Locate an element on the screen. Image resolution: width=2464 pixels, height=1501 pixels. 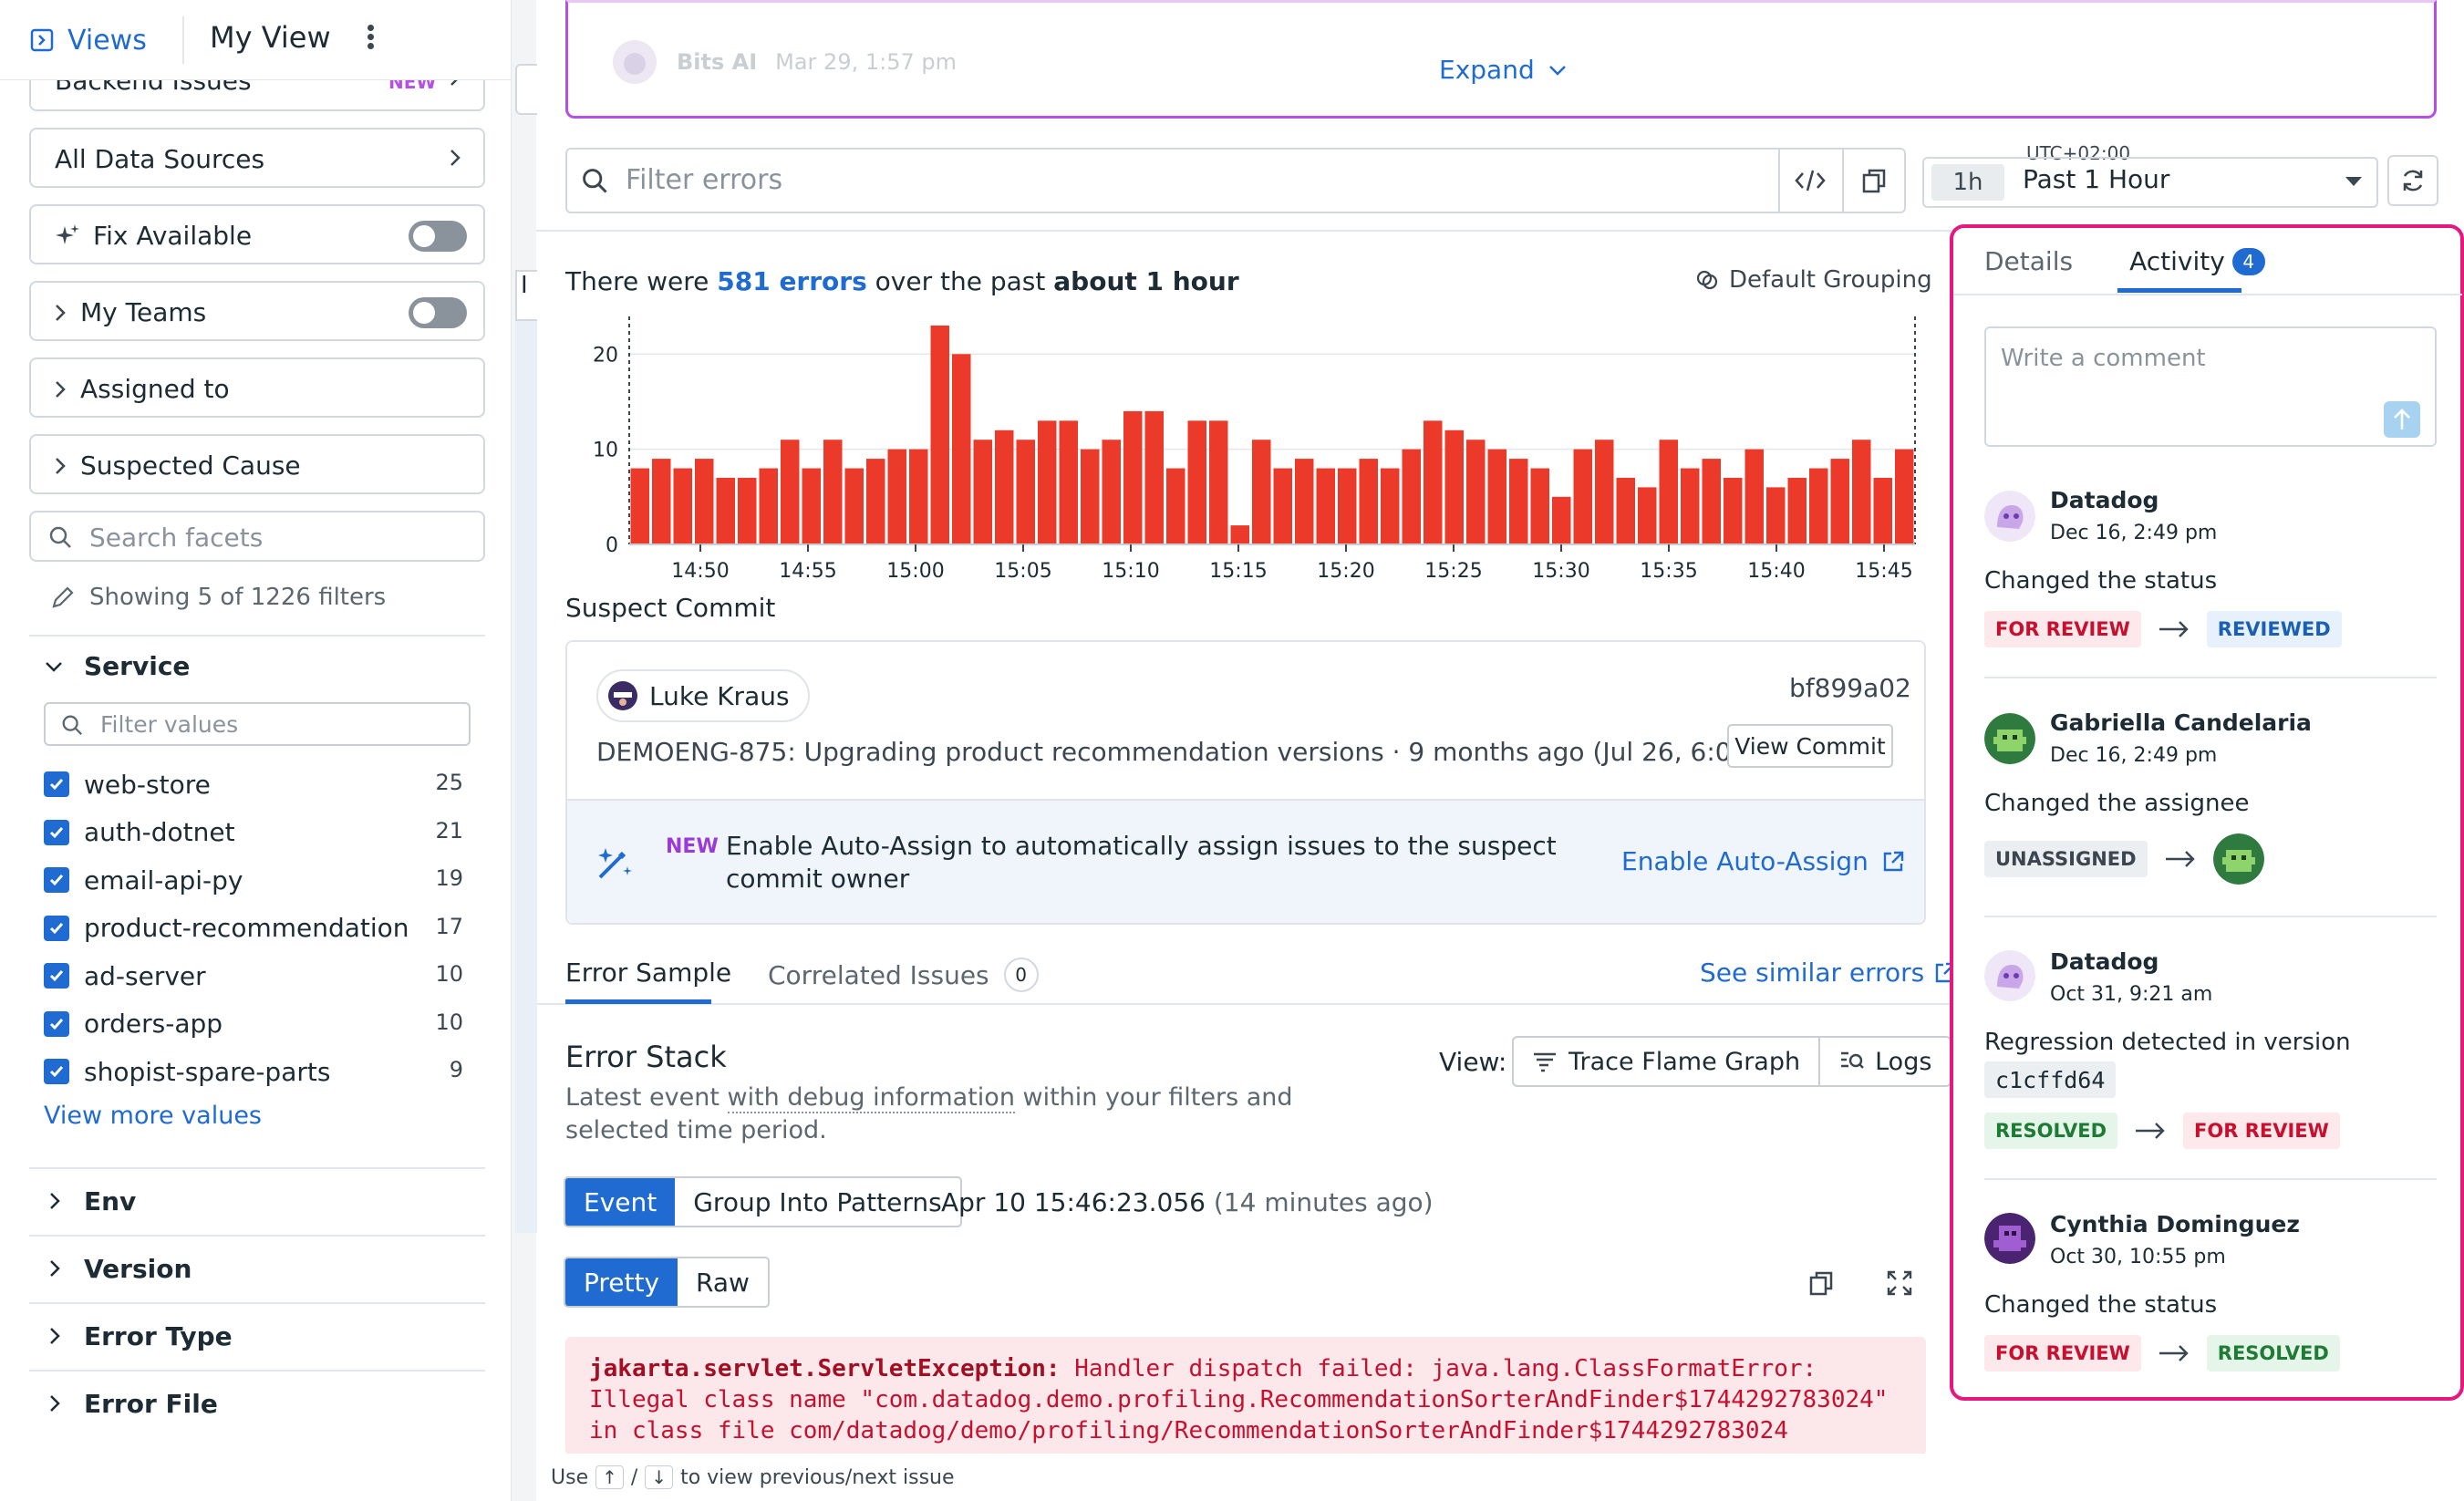
service-value-row: auth-dotnet 21 is located at coordinates (254, 833).